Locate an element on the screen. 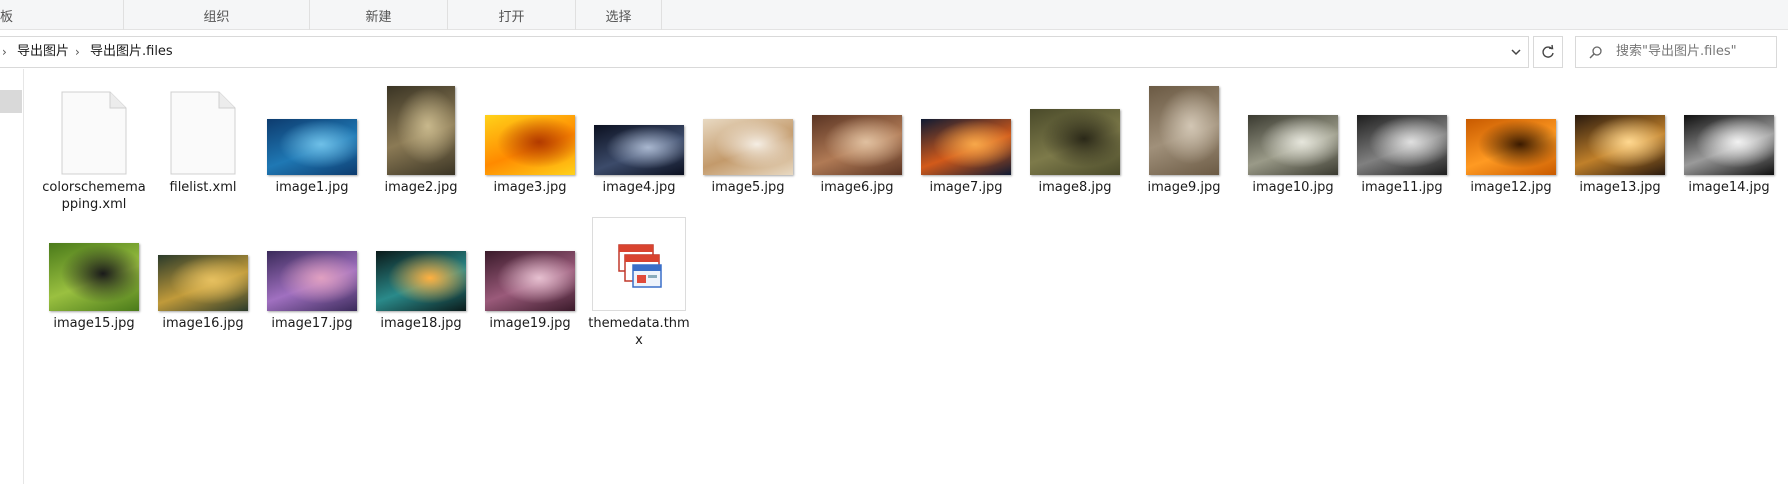 The width and height of the screenshot is (1788, 484). ribbon-group-bar: 板 组织 新建 打开 选择 is located at coordinates (894, 15).